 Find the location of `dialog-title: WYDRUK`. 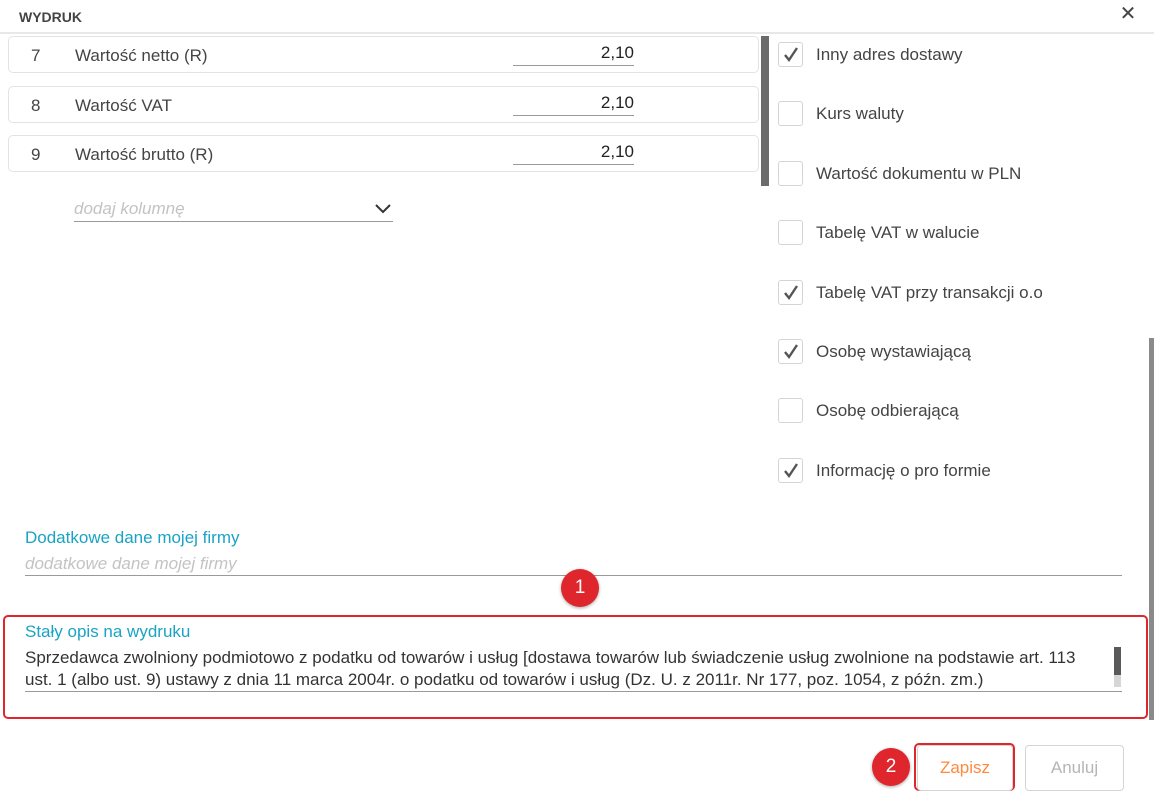

dialog-title: WYDRUK is located at coordinates (50, 17).